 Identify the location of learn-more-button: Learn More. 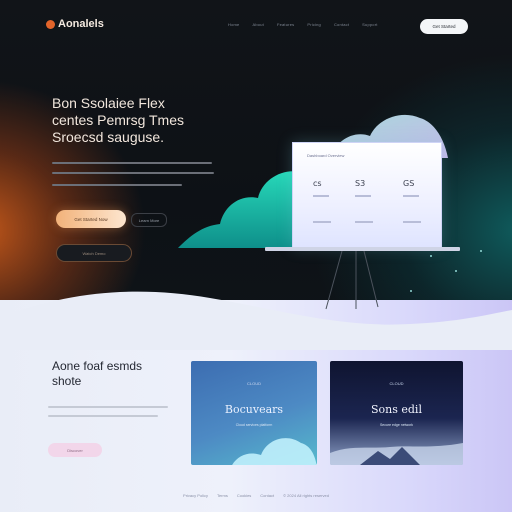
(149, 220).